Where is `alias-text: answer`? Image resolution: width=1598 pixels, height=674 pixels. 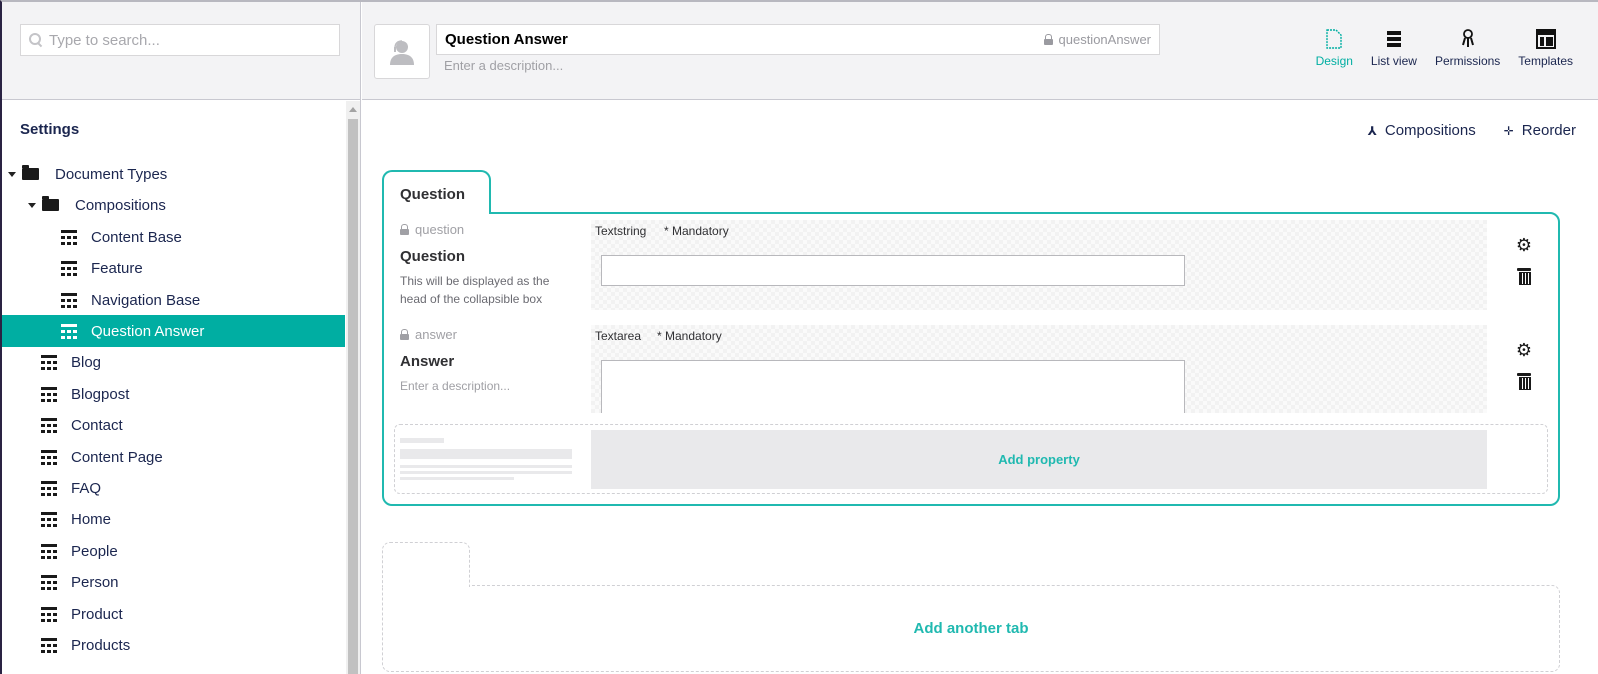 alias-text: answer is located at coordinates (436, 334).